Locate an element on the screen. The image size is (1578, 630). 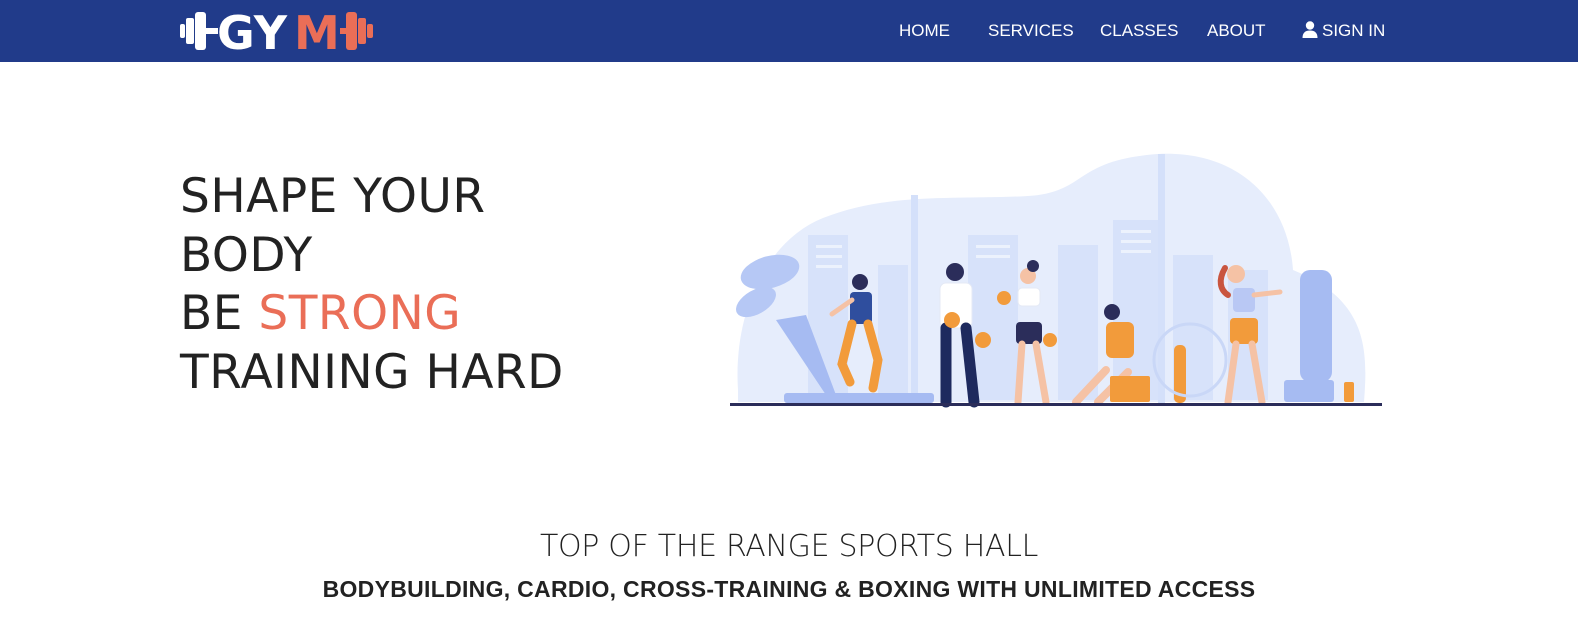
hero-line-2: BODY is located at coordinates (246, 255).